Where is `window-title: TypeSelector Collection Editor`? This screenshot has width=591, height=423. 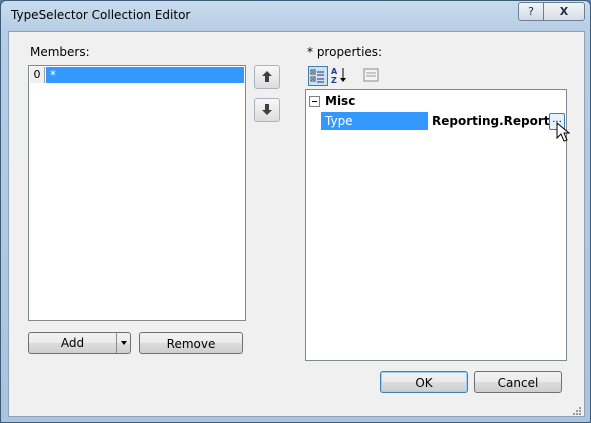 window-title: TypeSelector Collection Editor is located at coordinates (101, 15).